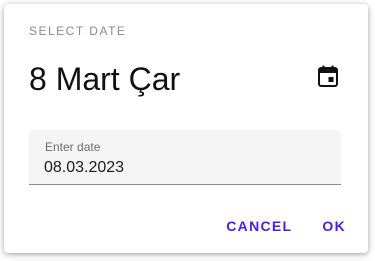  Describe the element at coordinates (105, 79) in the screenshot. I see `selected-date-headline: 8 Mart Çar` at that location.